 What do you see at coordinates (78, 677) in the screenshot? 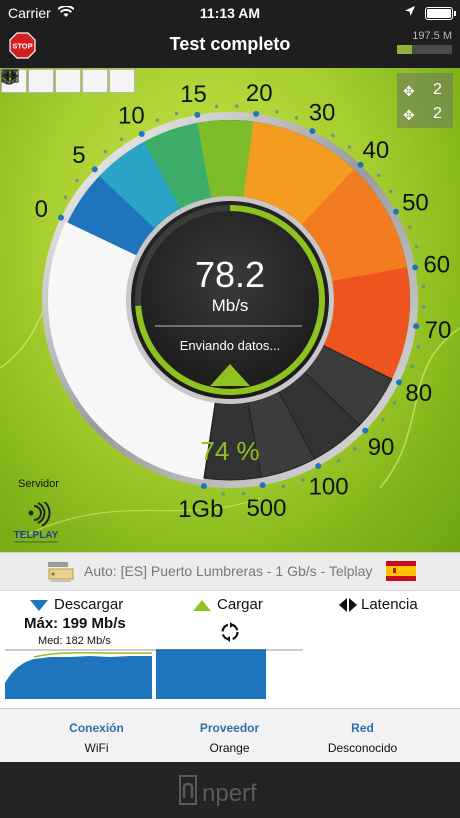
I see `download-graph-area` at bounding box center [78, 677].